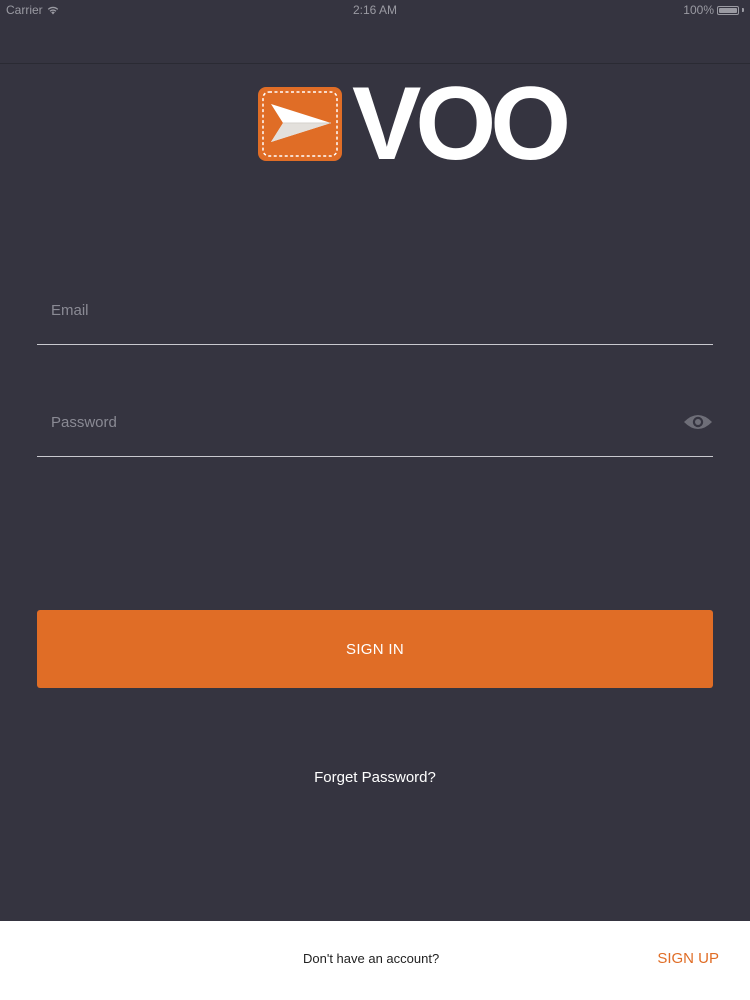 Image resolution: width=750 pixels, height=1000 pixels. Describe the element at coordinates (371, 958) in the screenshot. I see `signup-prompt: Don't have an account?` at that location.